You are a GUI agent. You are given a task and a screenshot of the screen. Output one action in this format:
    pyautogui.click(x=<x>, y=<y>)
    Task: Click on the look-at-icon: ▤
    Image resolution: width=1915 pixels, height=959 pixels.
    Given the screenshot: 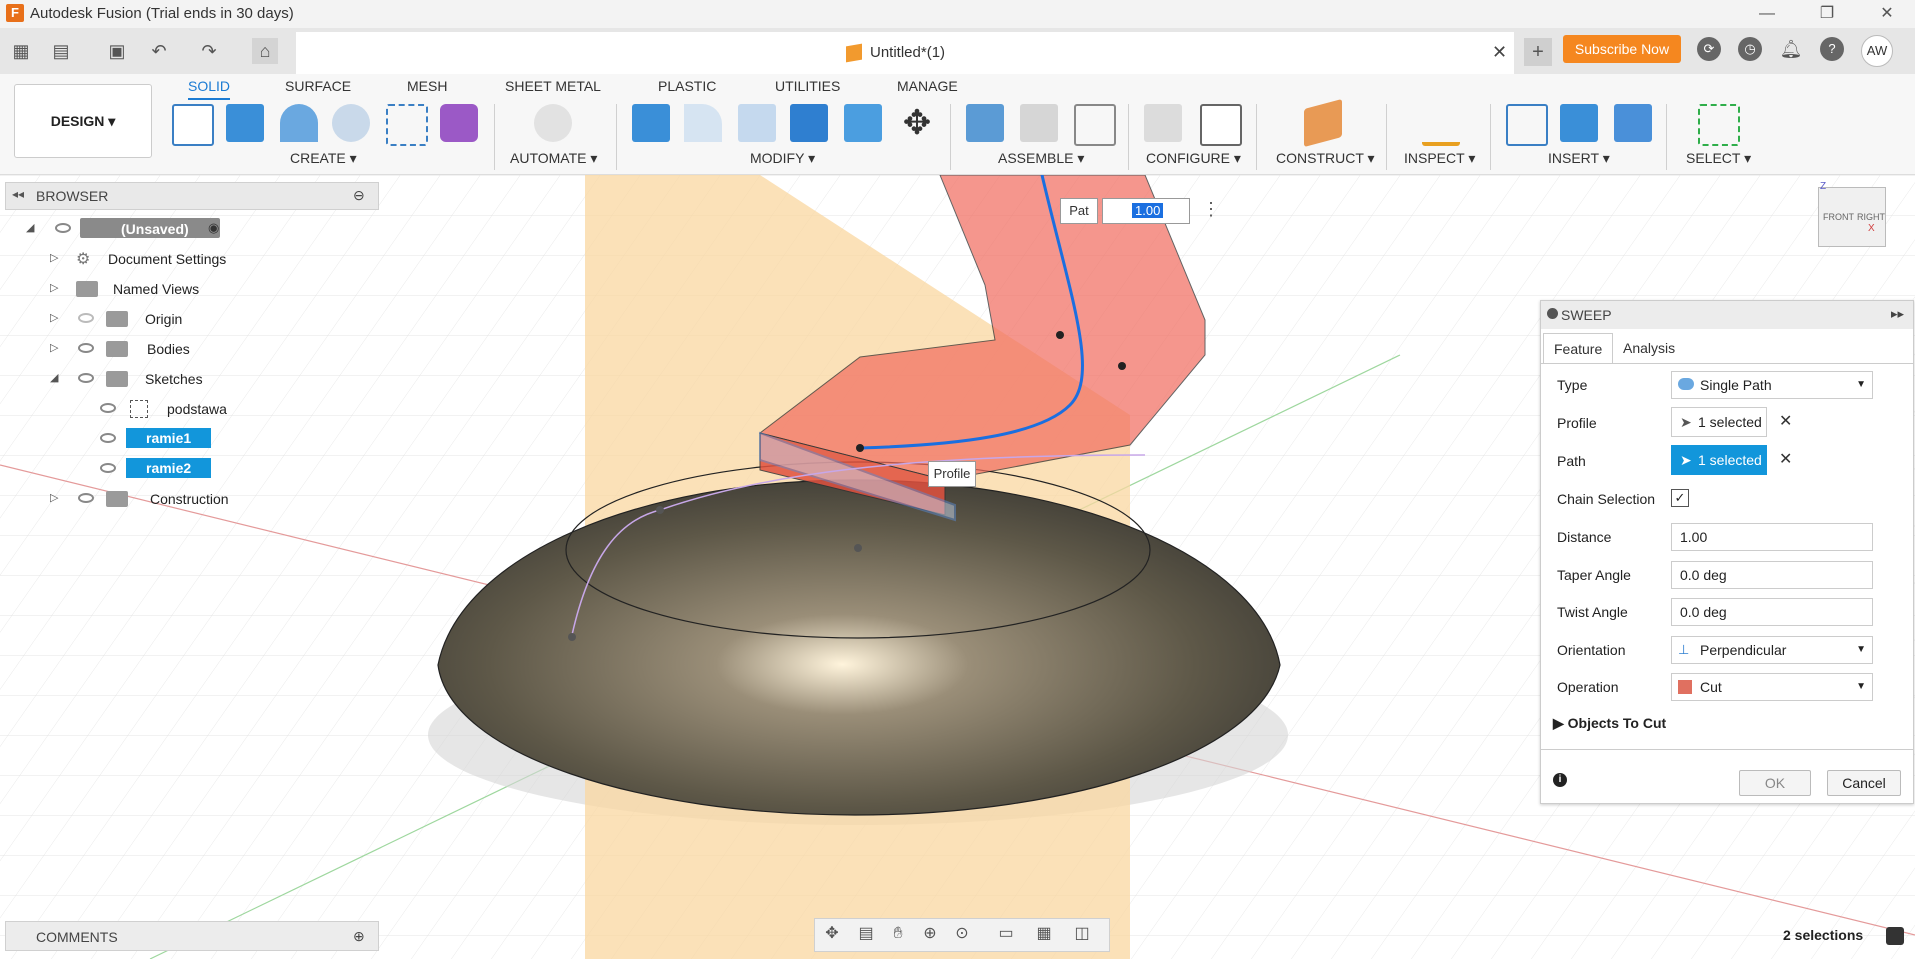 What is the action you would take?
    pyautogui.click(x=866, y=934)
    